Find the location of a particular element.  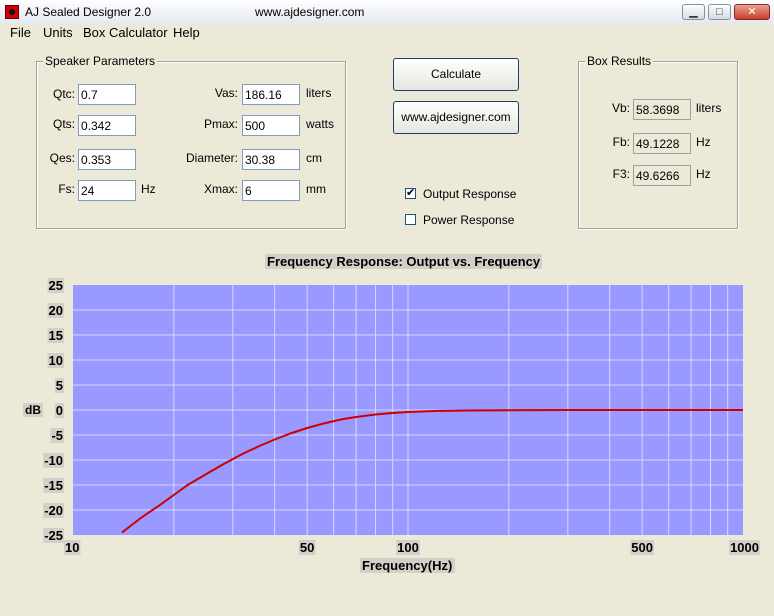

x-tick-label: 100 is located at coordinates (408, 547).